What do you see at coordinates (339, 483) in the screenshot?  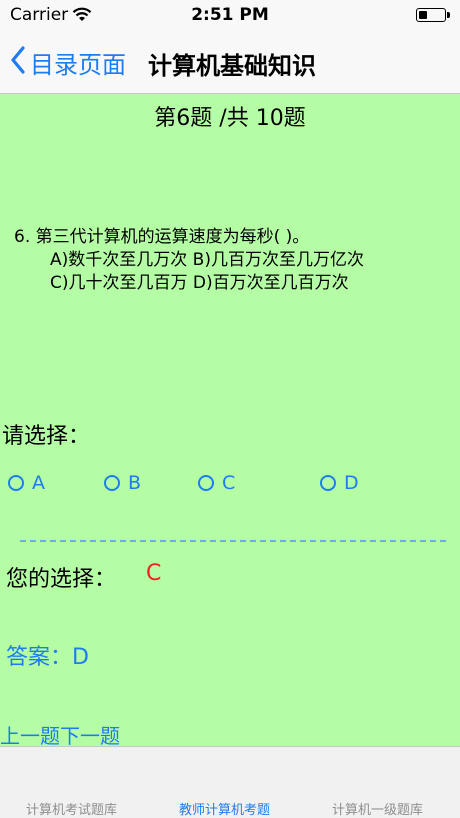 I see `option-d-radio: D` at bounding box center [339, 483].